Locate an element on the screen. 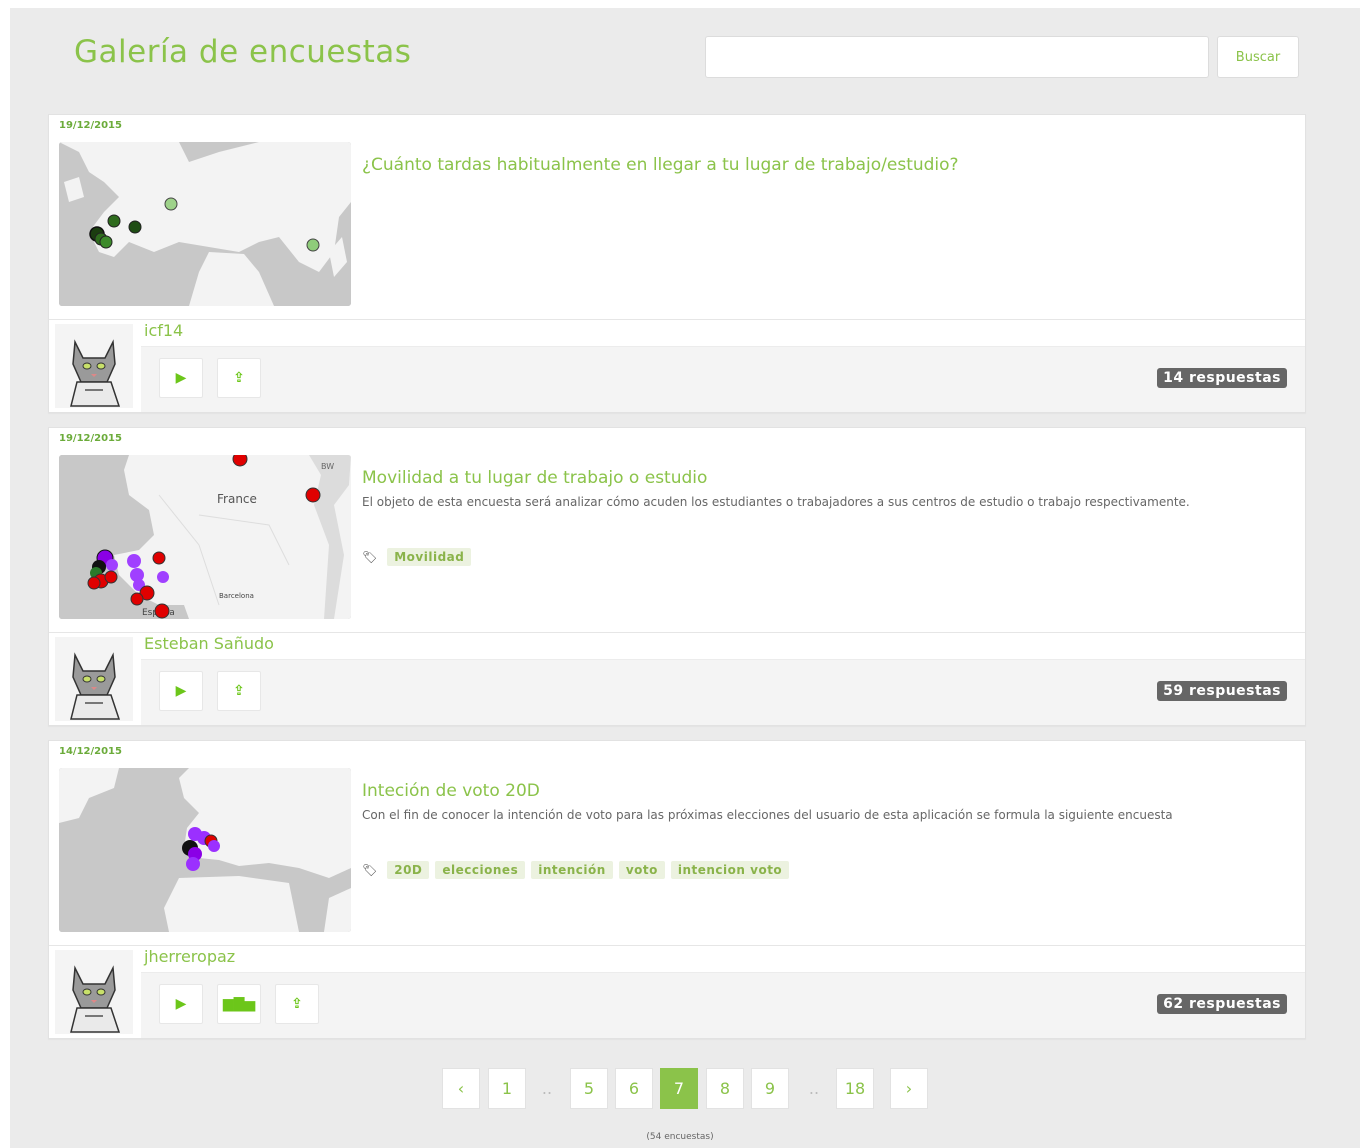 The height and width of the screenshot is (1148, 1360). author-name: icf14 is located at coordinates (163, 330).